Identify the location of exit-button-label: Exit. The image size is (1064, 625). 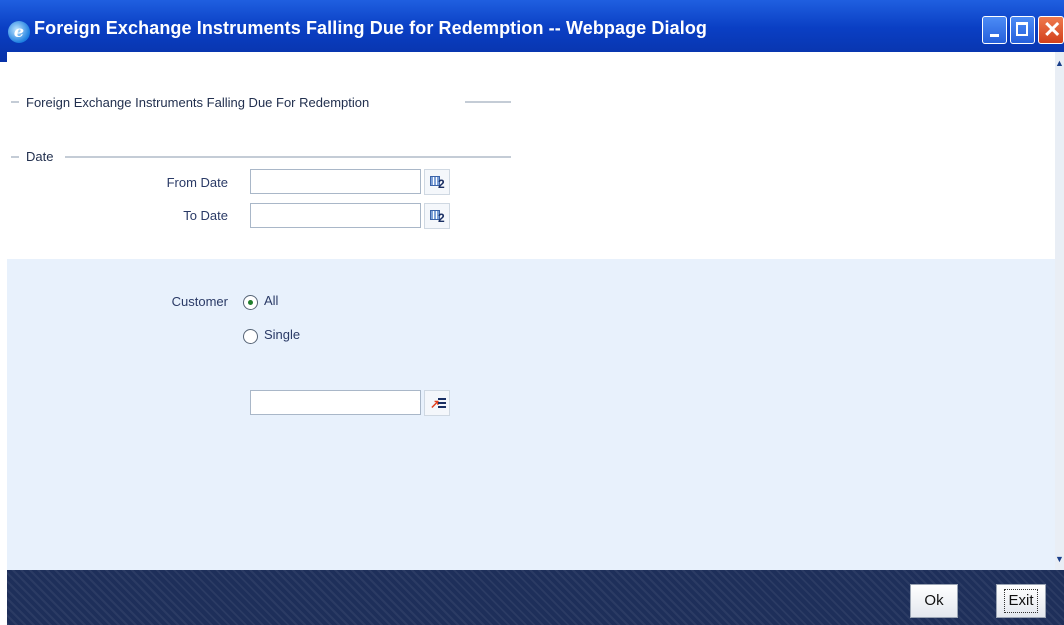
(1021, 601).